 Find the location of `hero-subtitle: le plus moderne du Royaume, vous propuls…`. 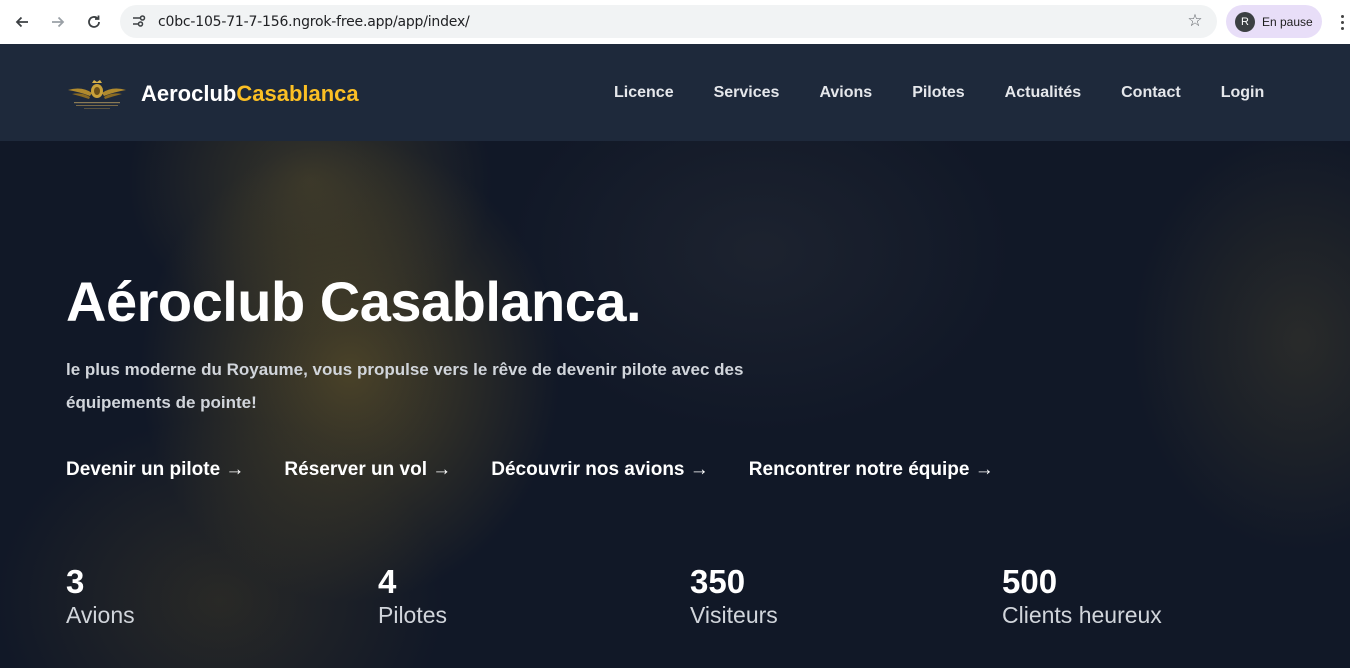

hero-subtitle: le plus moderne du Royaume, vous propuls… is located at coordinates (405, 386).